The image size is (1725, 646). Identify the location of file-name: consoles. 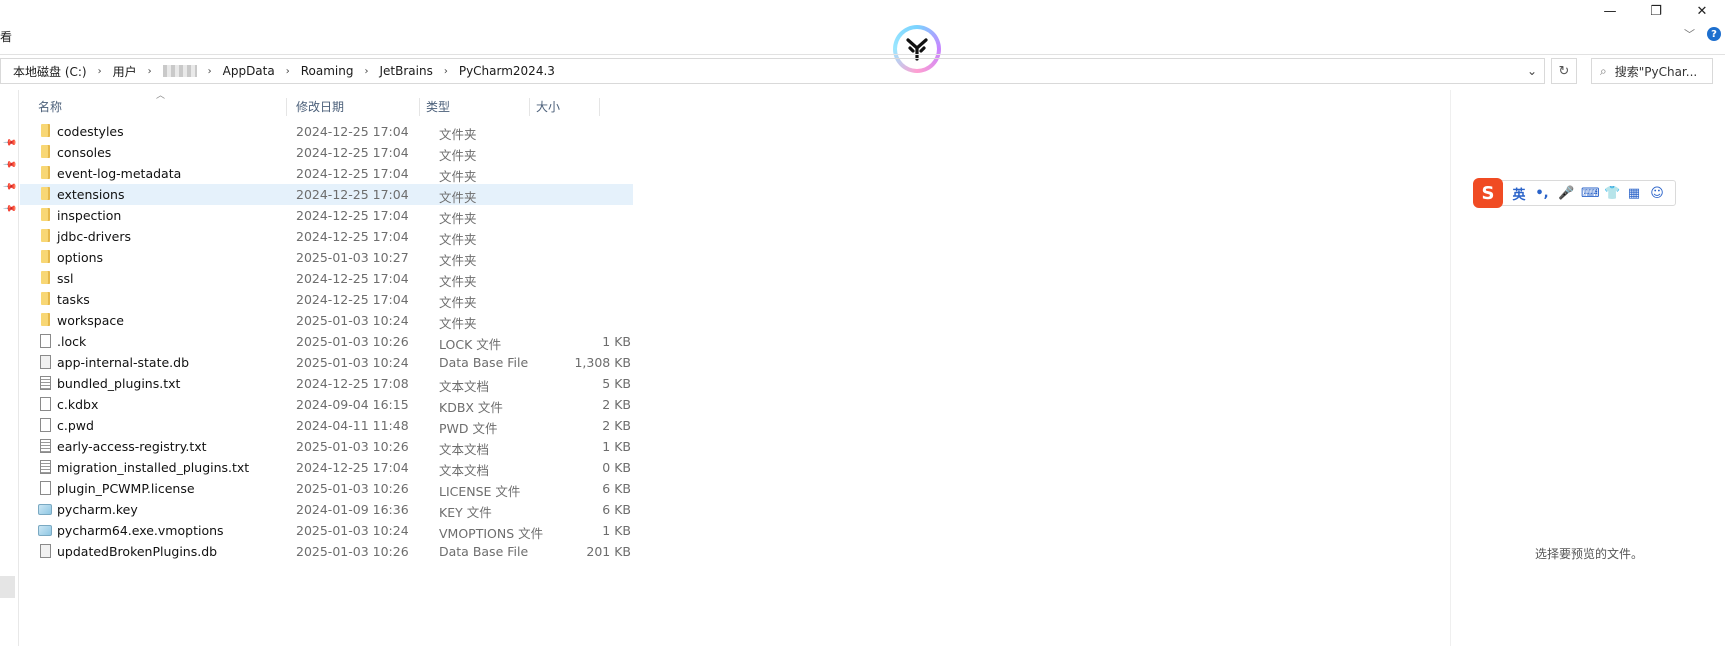
(84, 152).